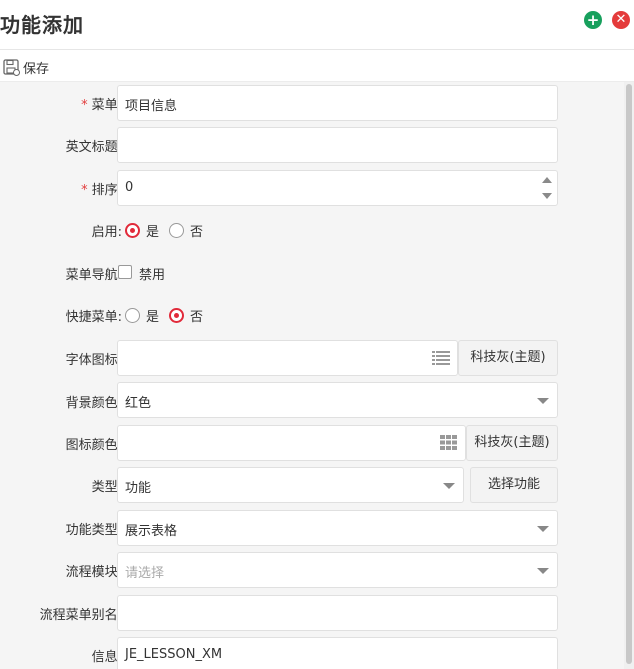 This screenshot has height=669, width=634. I want to click on menu-field: 项目信息, so click(337, 103).